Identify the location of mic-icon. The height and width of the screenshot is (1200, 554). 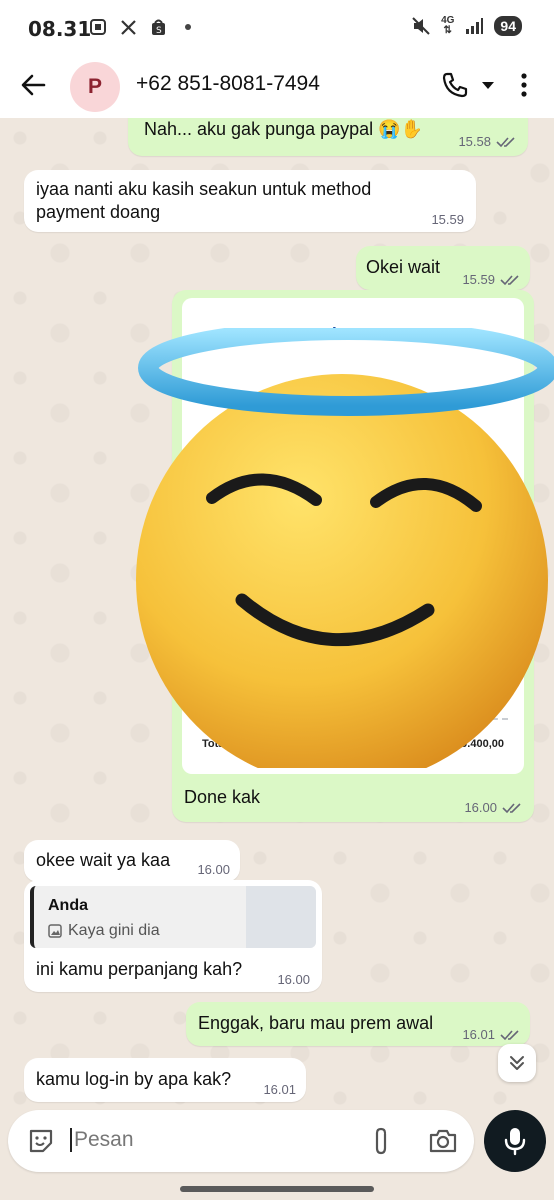
(515, 1142).